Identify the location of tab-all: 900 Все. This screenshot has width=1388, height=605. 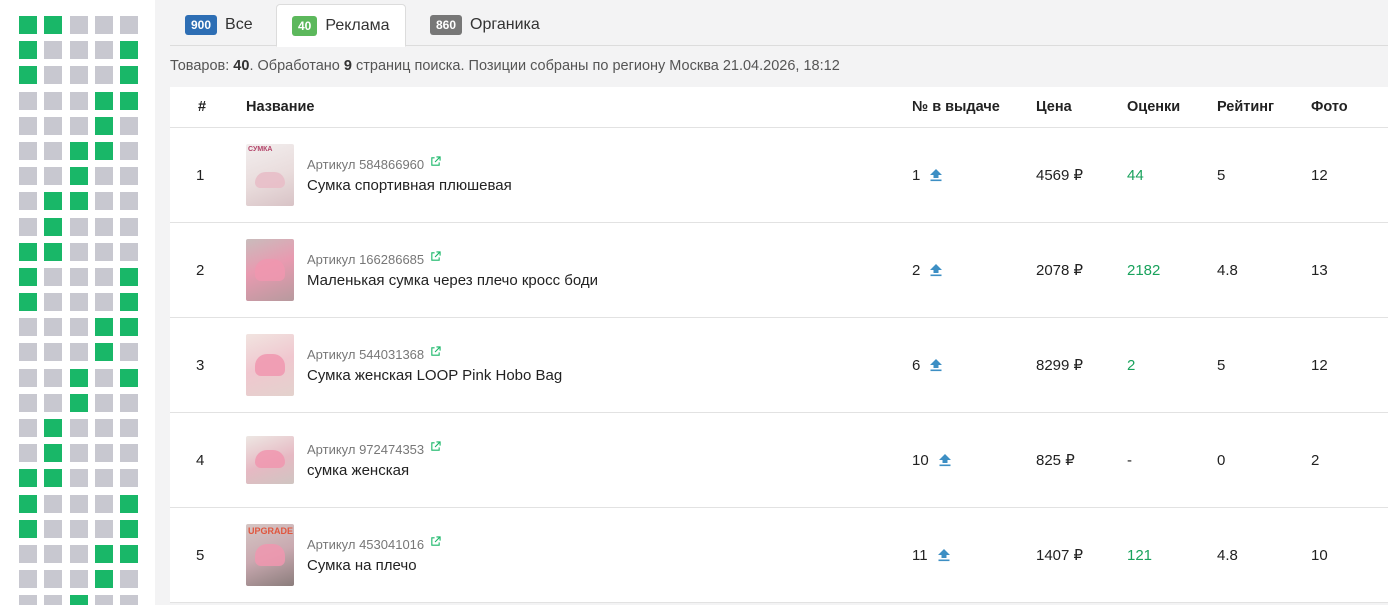
(219, 25).